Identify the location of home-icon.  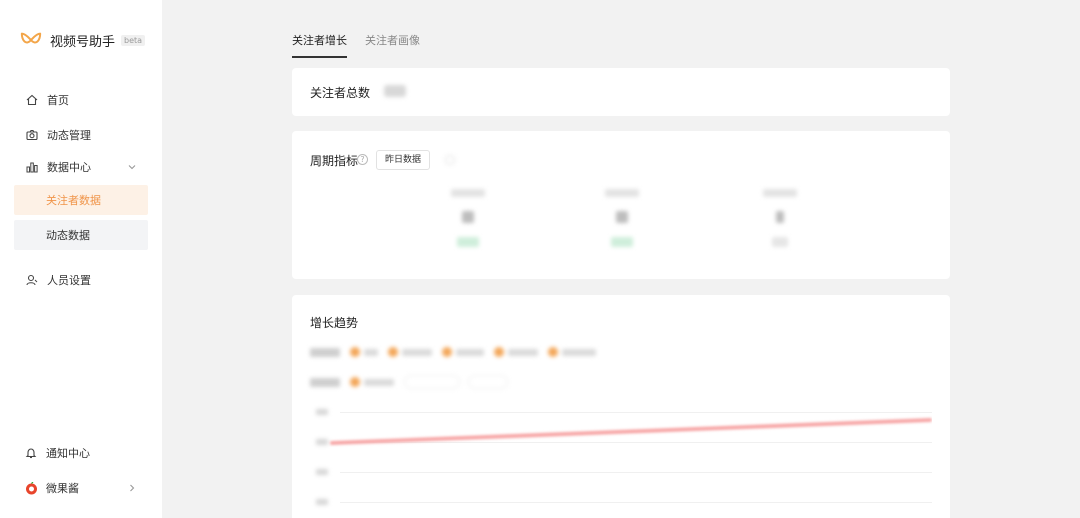
(32, 100).